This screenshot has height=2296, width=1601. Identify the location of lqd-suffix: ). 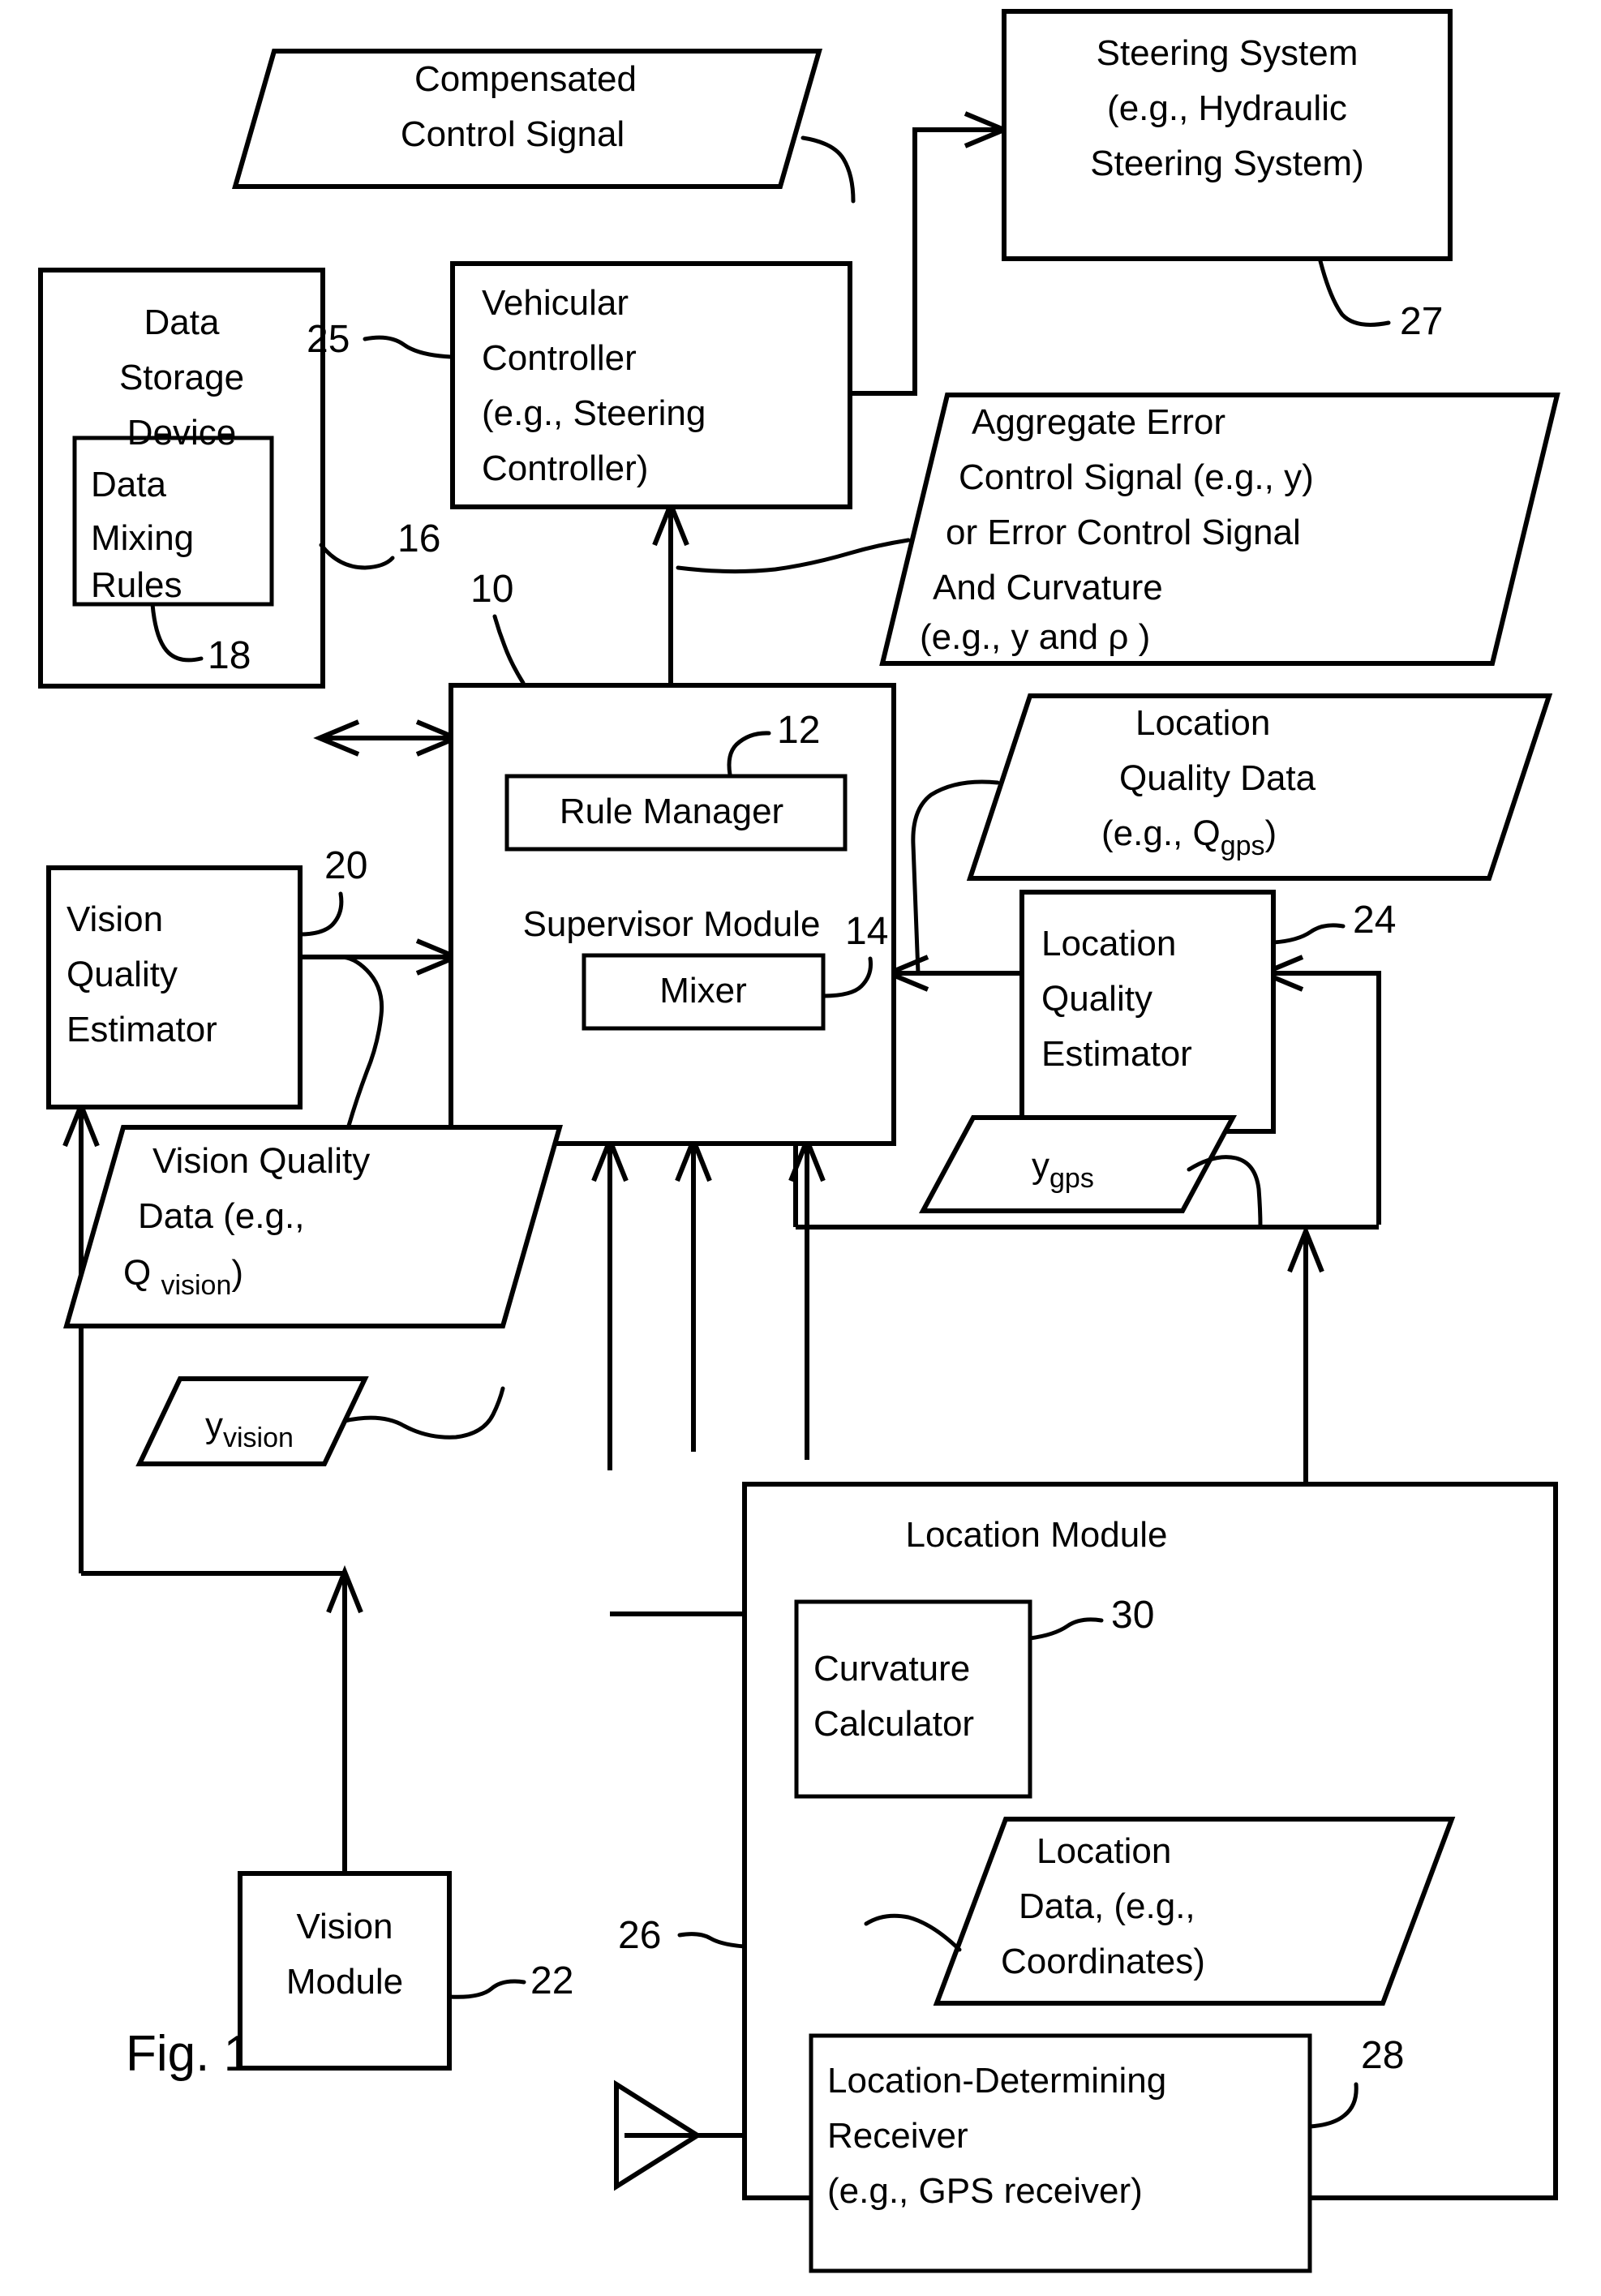
(1271, 833).